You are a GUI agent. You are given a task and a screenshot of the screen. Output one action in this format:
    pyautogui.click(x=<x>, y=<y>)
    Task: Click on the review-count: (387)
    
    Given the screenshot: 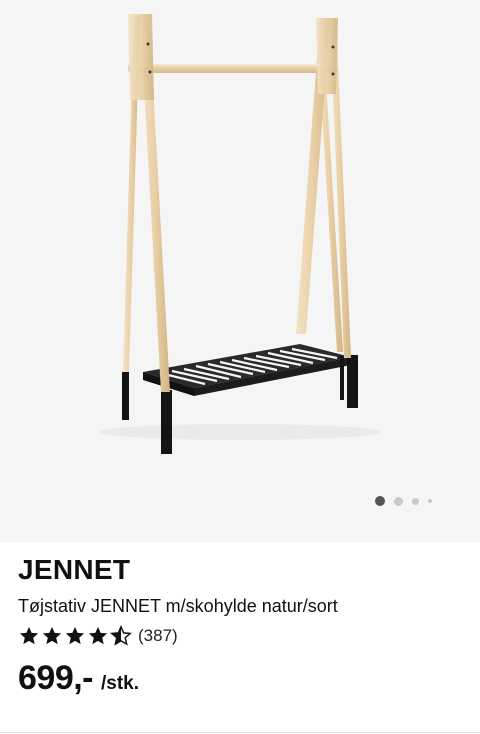 What is the action you would take?
    pyautogui.click(x=158, y=636)
    